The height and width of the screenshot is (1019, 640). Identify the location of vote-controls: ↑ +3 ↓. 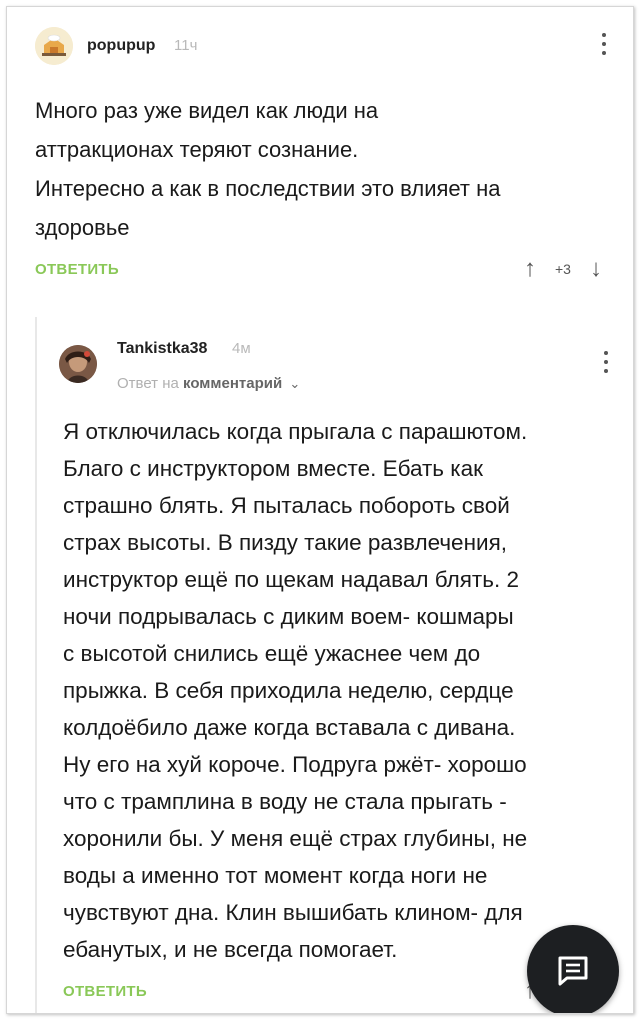
(563, 269).